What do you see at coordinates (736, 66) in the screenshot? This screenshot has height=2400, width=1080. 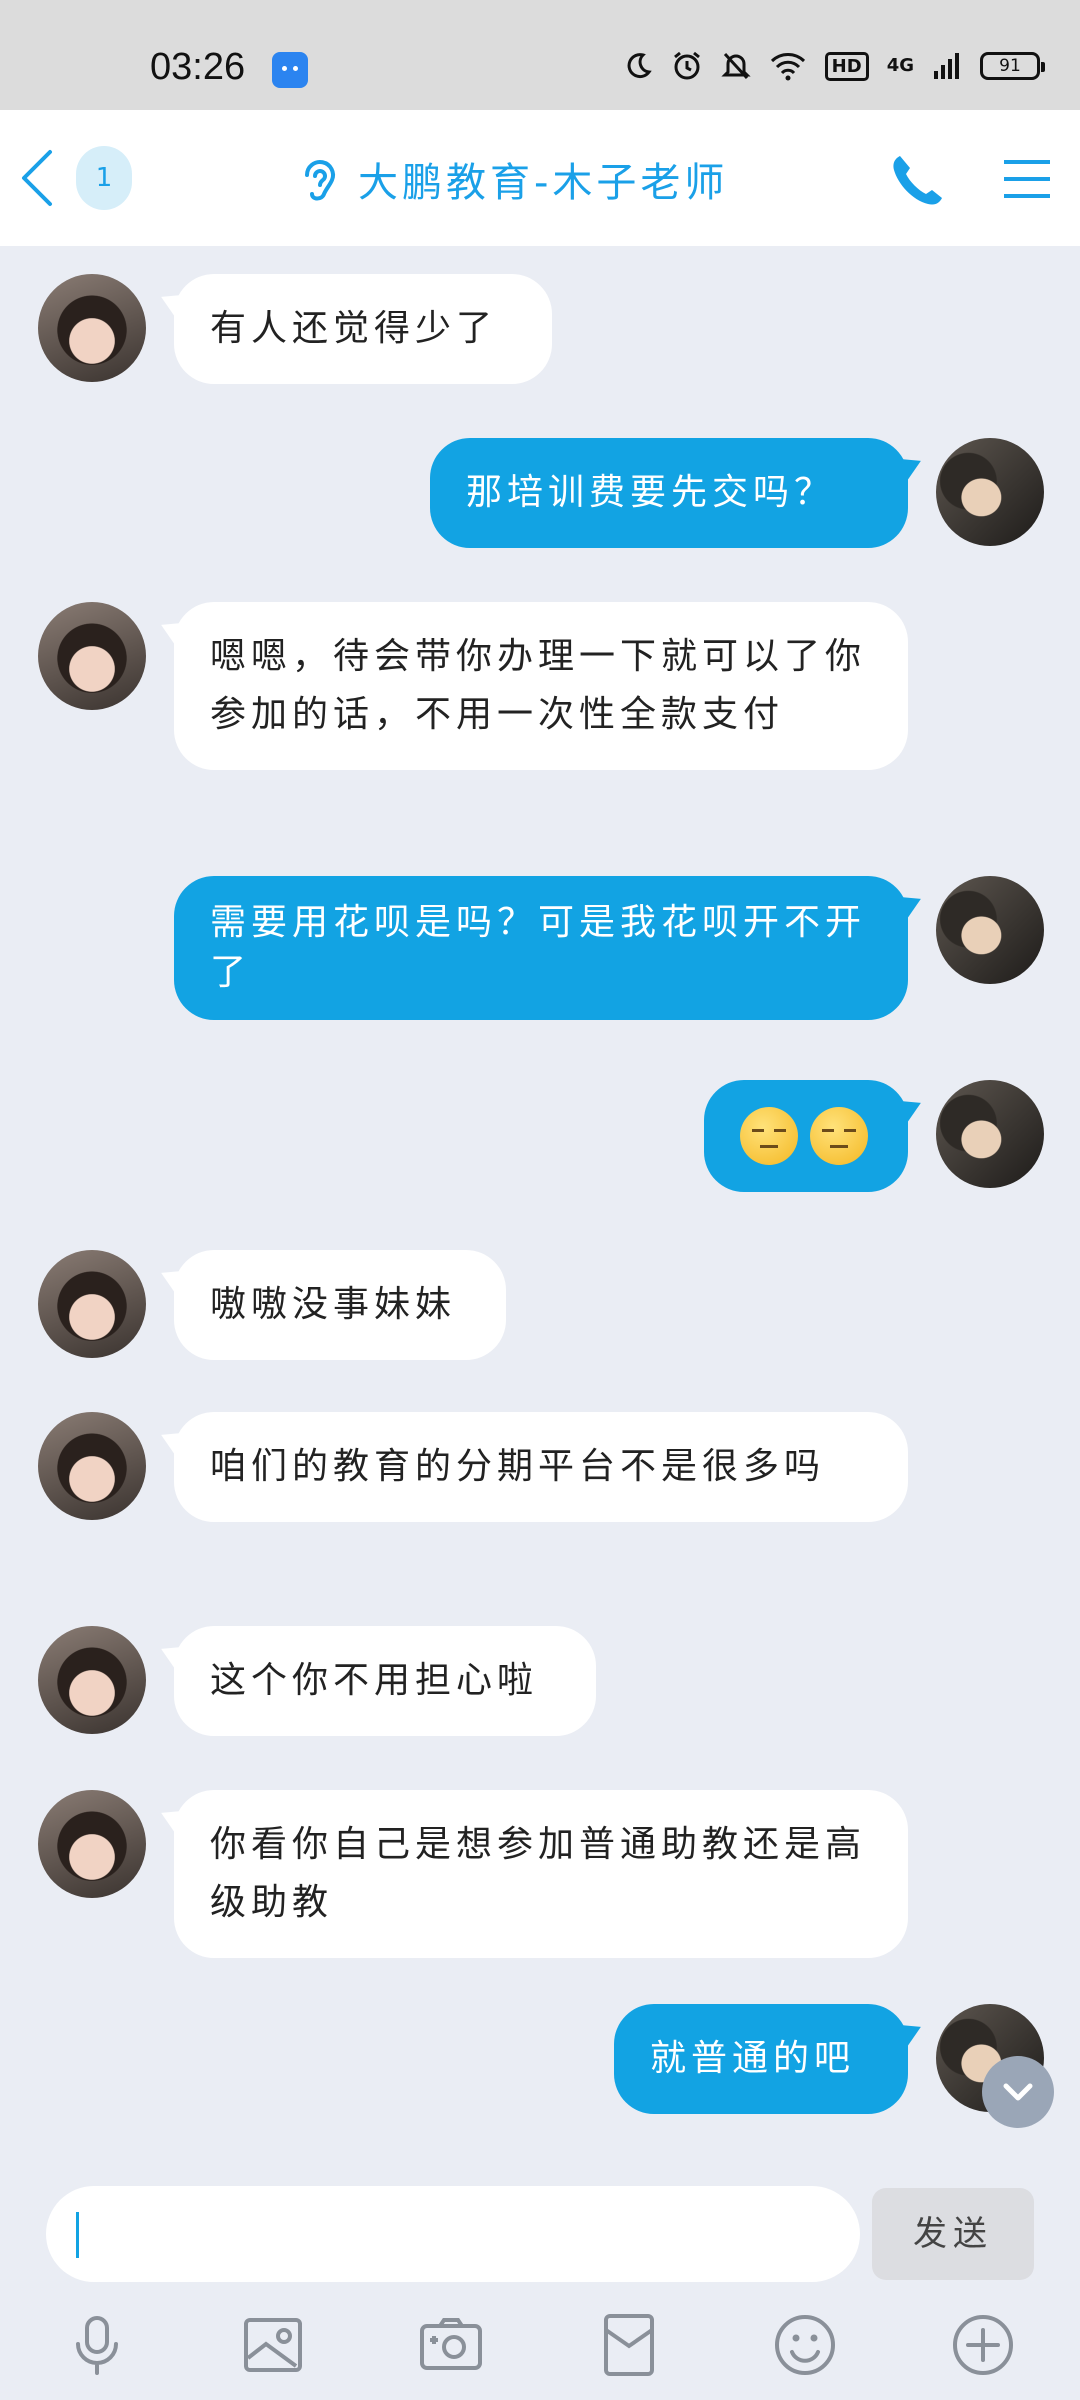 I see `mute-bell-icon` at bounding box center [736, 66].